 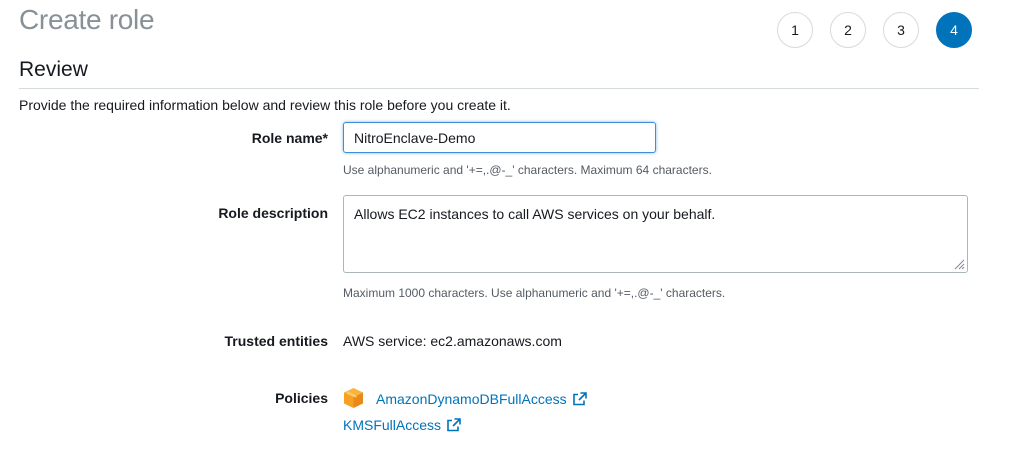 I want to click on role-name-input, so click(x=499, y=137).